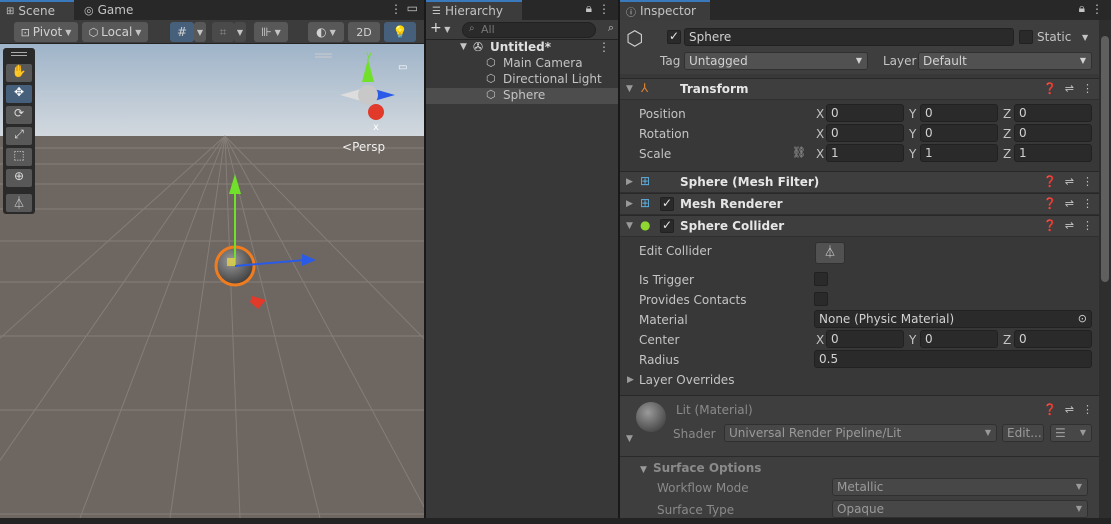  Describe the element at coordinates (859, 204) in the screenshot. I see `mesh-renderer-header: ▶ ⊞ Mesh Renderer ❓ ⇌ ⋮` at that location.